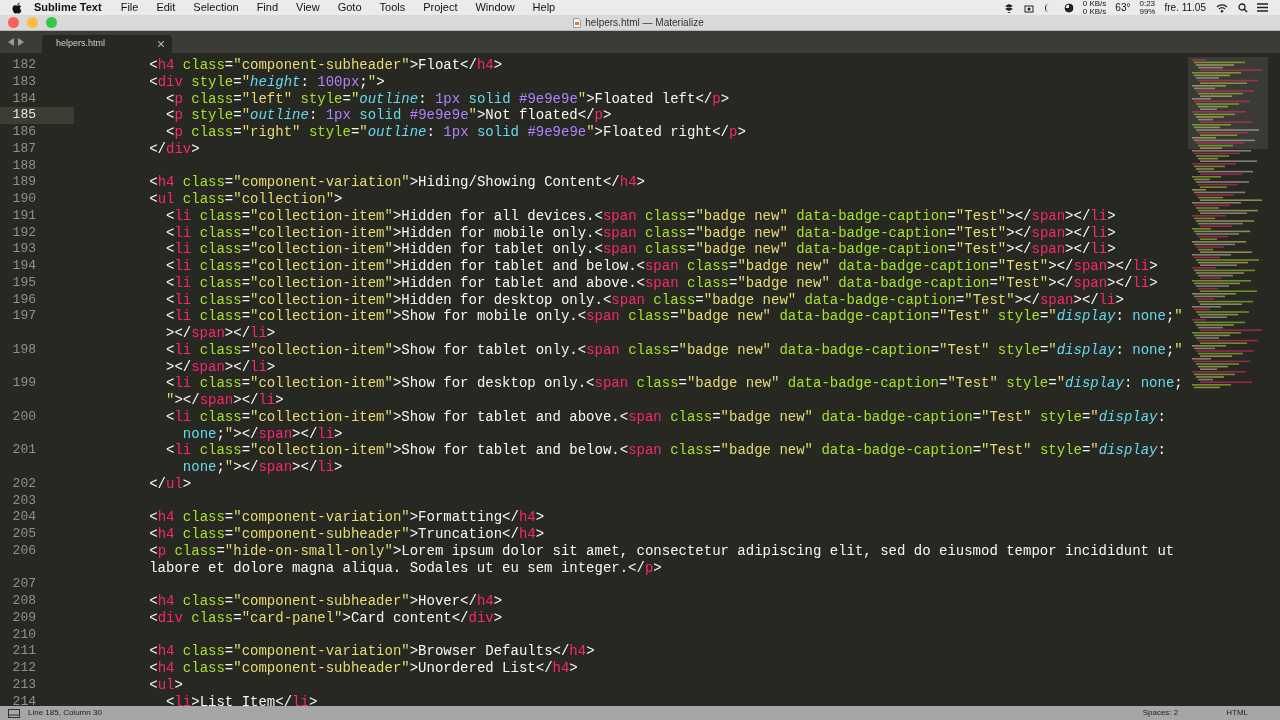 The height and width of the screenshot is (720, 1280). What do you see at coordinates (640, 233) in the screenshot?
I see `code-line: <li class="collection-item">Hidden for mobile only.<span class="badge new" data-badge-caption="Test"></span></li>` at bounding box center [640, 233].